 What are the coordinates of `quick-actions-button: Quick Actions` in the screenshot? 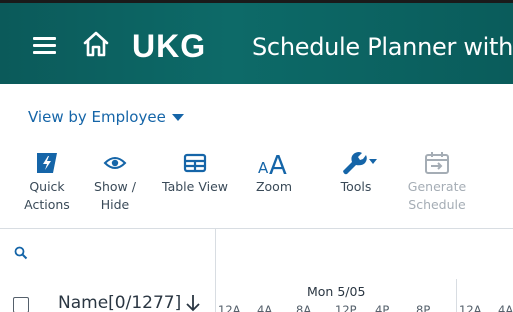 It's located at (47, 181).